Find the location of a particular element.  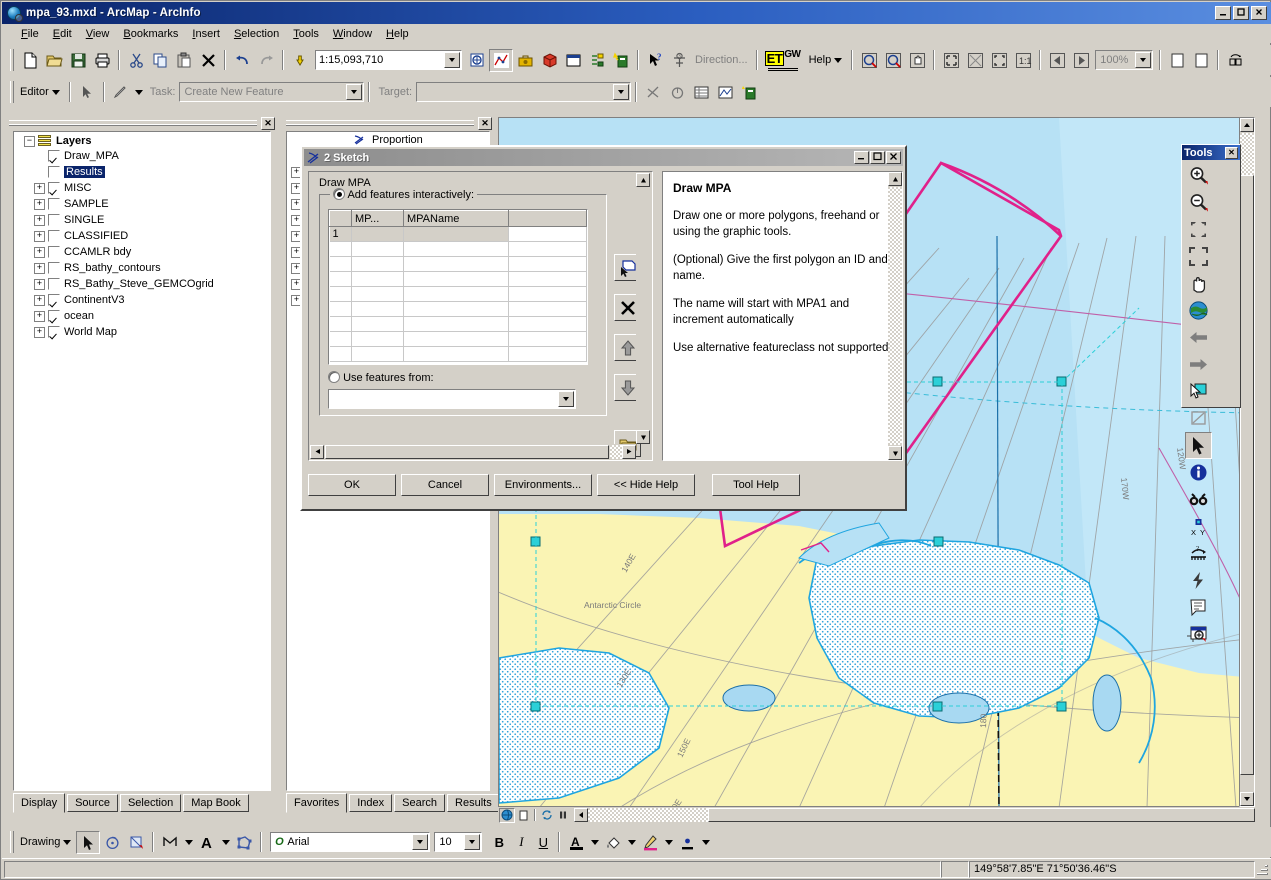

page-zoom-combo: 100% is located at coordinates (1124, 60).